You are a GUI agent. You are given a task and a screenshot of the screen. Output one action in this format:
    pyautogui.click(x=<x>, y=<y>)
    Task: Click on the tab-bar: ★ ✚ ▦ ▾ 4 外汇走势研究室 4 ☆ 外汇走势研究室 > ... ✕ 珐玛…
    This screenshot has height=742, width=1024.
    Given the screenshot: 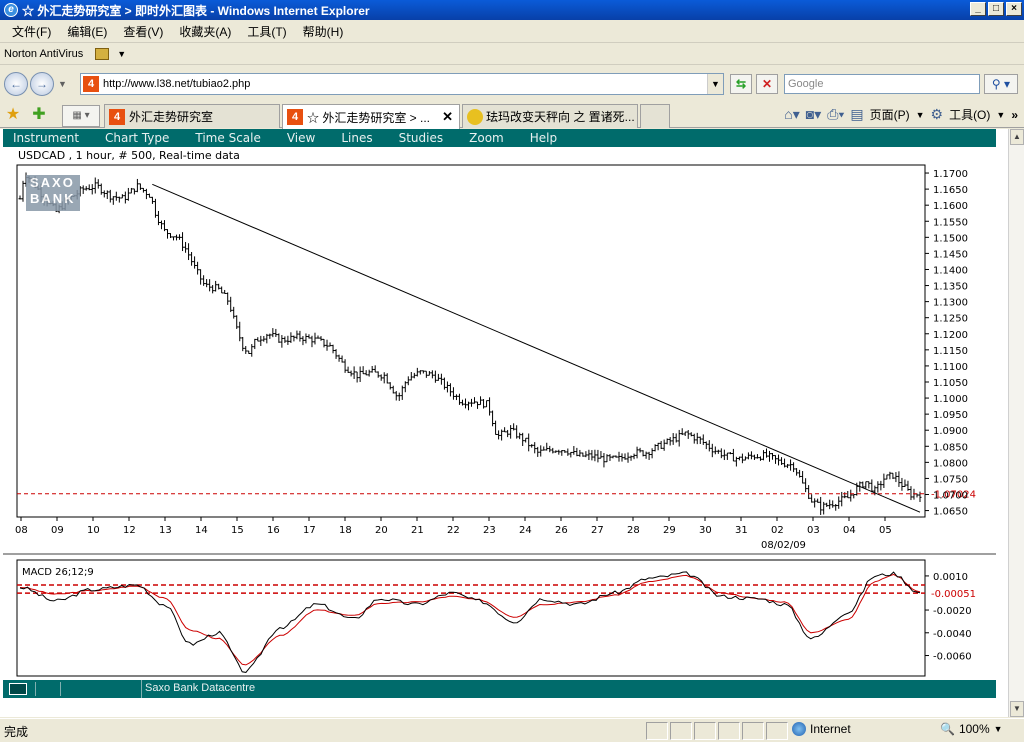 What is the action you would take?
    pyautogui.click(x=512, y=115)
    